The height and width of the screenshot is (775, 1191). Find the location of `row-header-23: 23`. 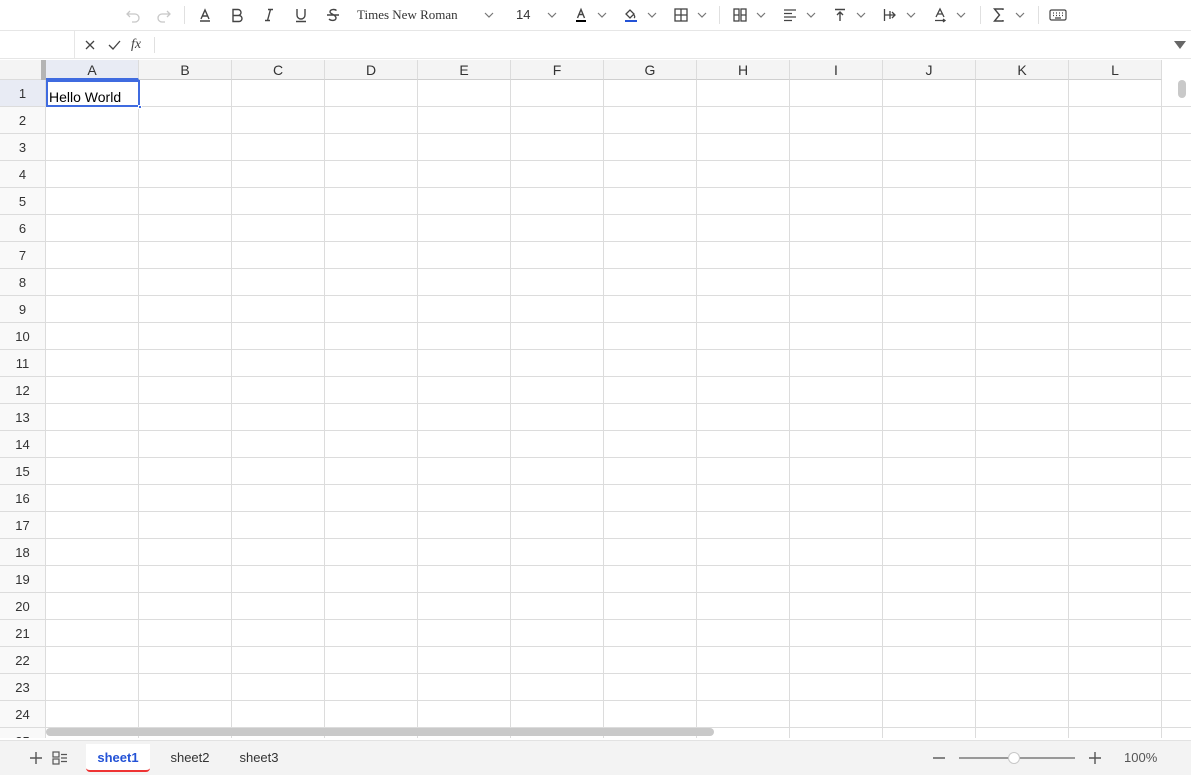

row-header-23: 23 is located at coordinates (23, 687).